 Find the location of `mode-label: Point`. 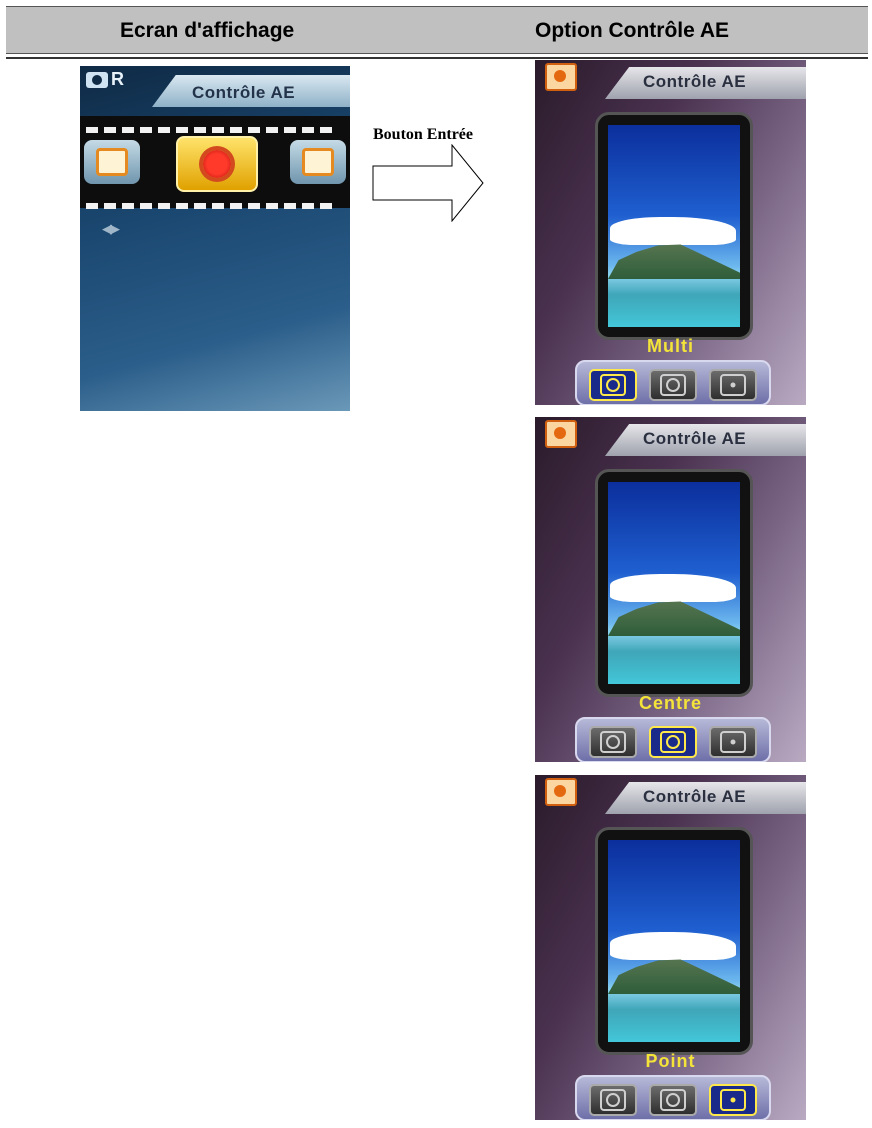

mode-label: Point is located at coordinates (670, 1061).